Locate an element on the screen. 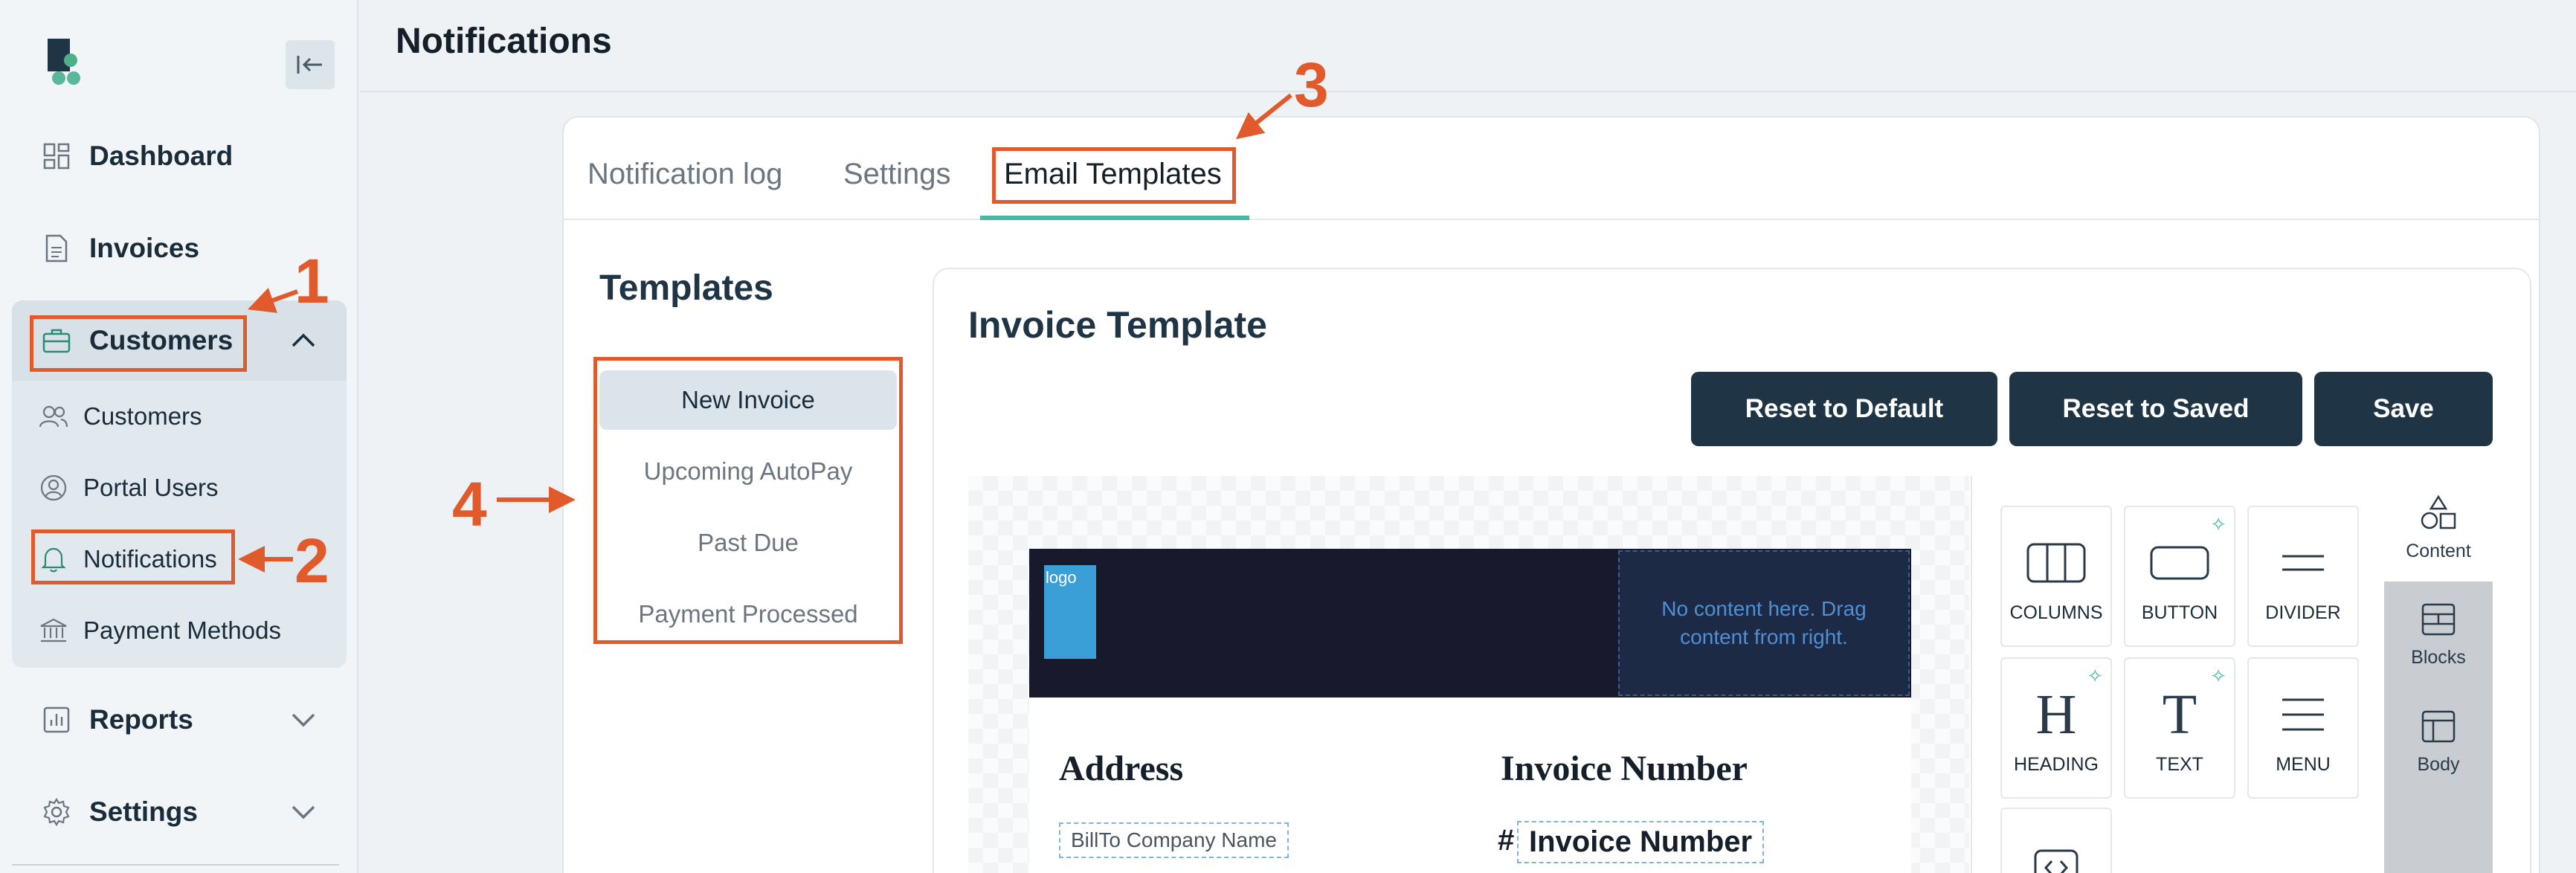  arrow-to-email-templates is located at coordinates (1263, 117).